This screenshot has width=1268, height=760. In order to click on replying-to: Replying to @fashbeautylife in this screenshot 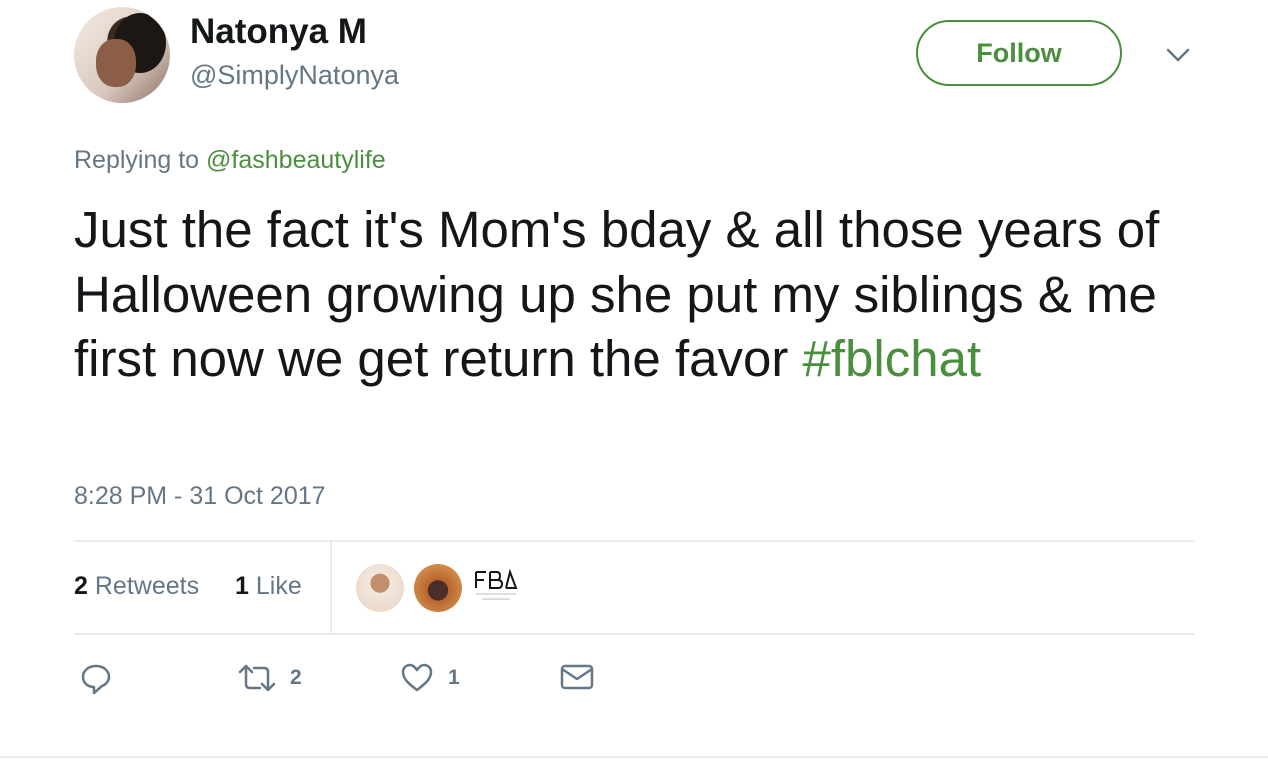, I will do `click(230, 160)`.